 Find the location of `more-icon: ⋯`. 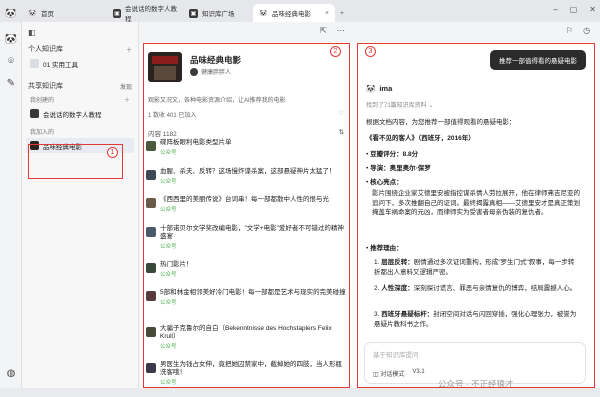

more-icon: ⋯ is located at coordinates (341, 30).